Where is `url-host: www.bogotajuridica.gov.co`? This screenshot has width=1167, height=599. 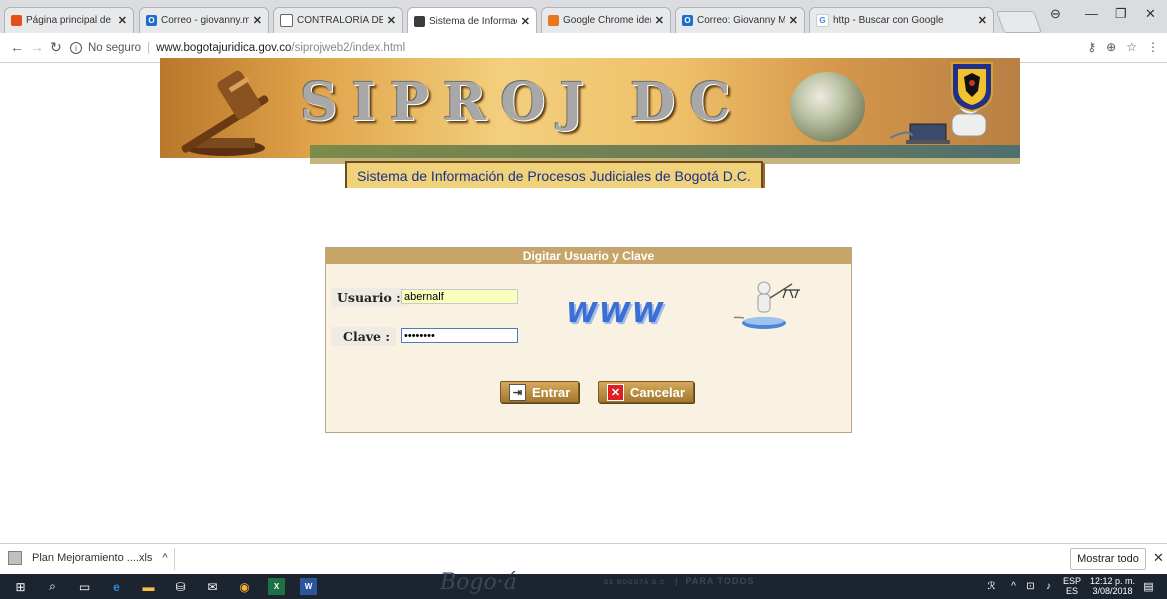 url-host: www.bogotajuridica.gov.co is located at coordinates (224, 48).